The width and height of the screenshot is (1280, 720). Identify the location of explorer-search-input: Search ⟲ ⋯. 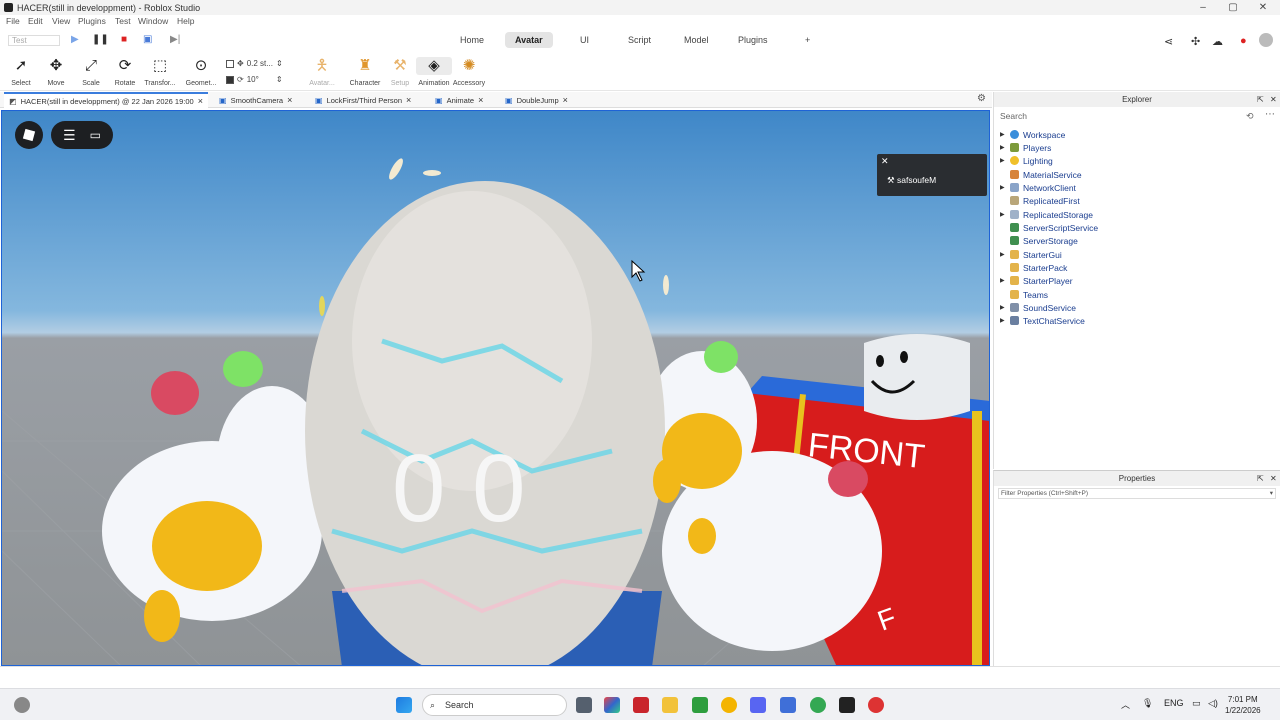
(1137, 117).